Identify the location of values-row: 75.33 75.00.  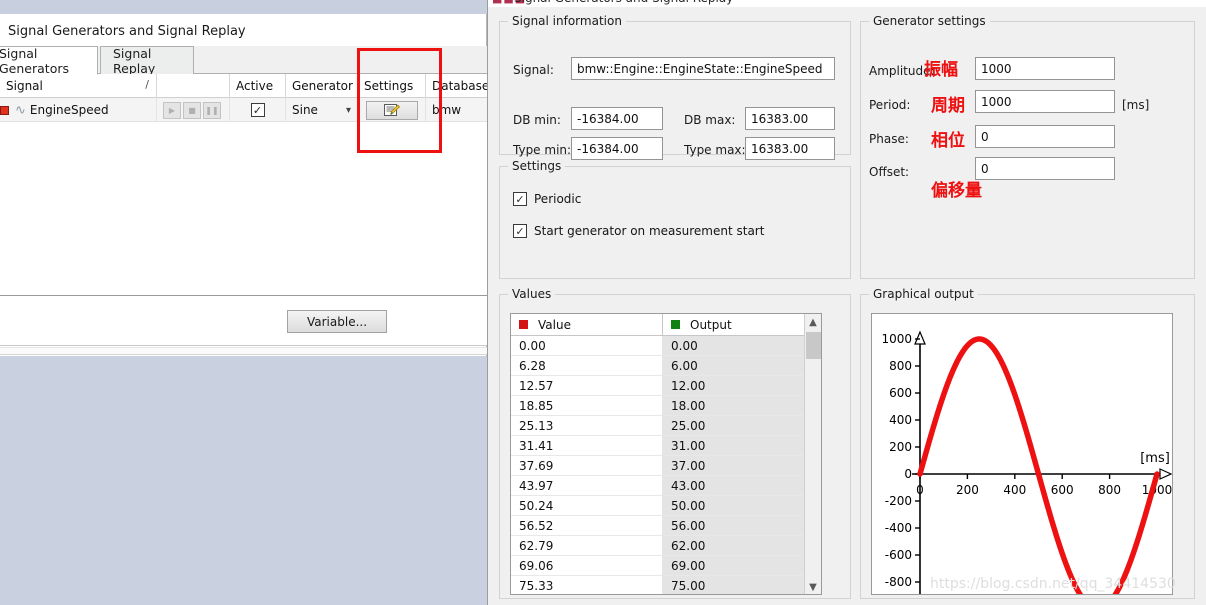
(666, 585).